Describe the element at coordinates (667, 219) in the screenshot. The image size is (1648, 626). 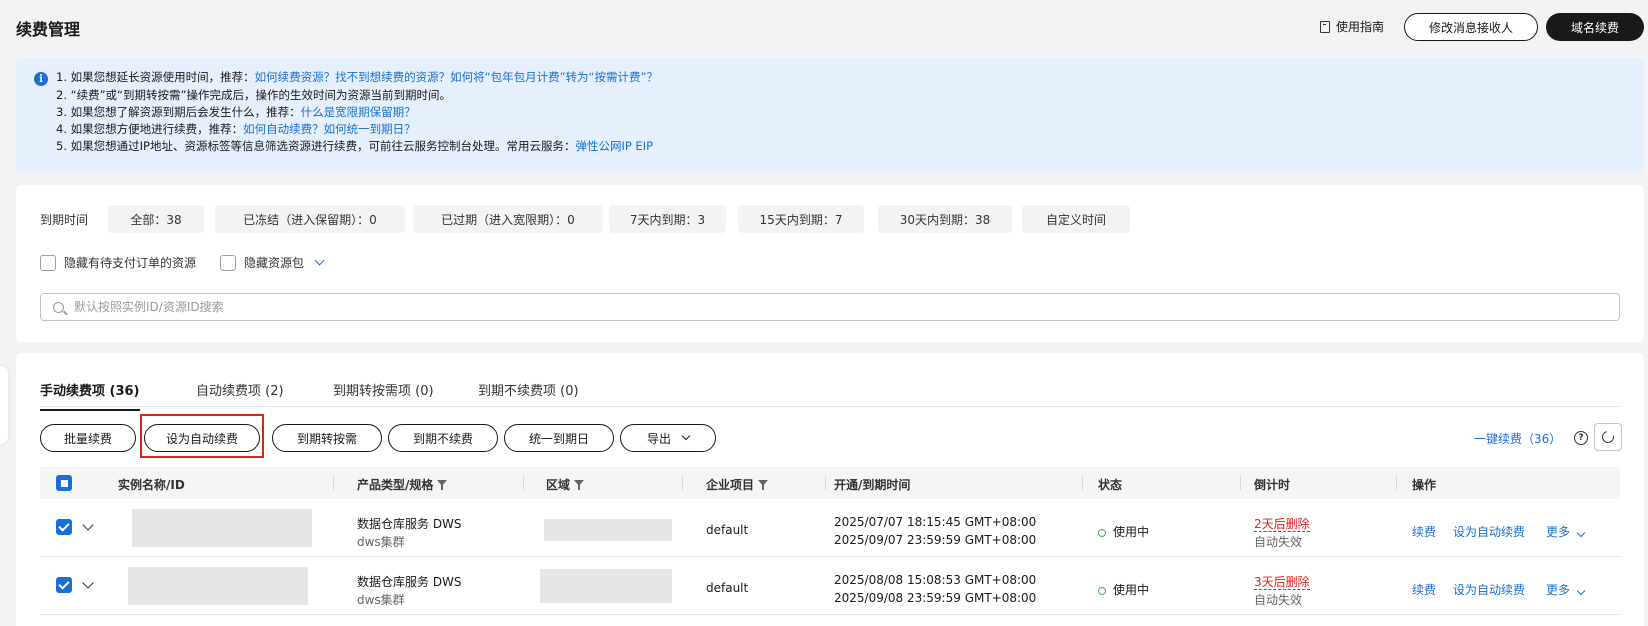
I see `chip-7days: 7天内到期：3` at that location.